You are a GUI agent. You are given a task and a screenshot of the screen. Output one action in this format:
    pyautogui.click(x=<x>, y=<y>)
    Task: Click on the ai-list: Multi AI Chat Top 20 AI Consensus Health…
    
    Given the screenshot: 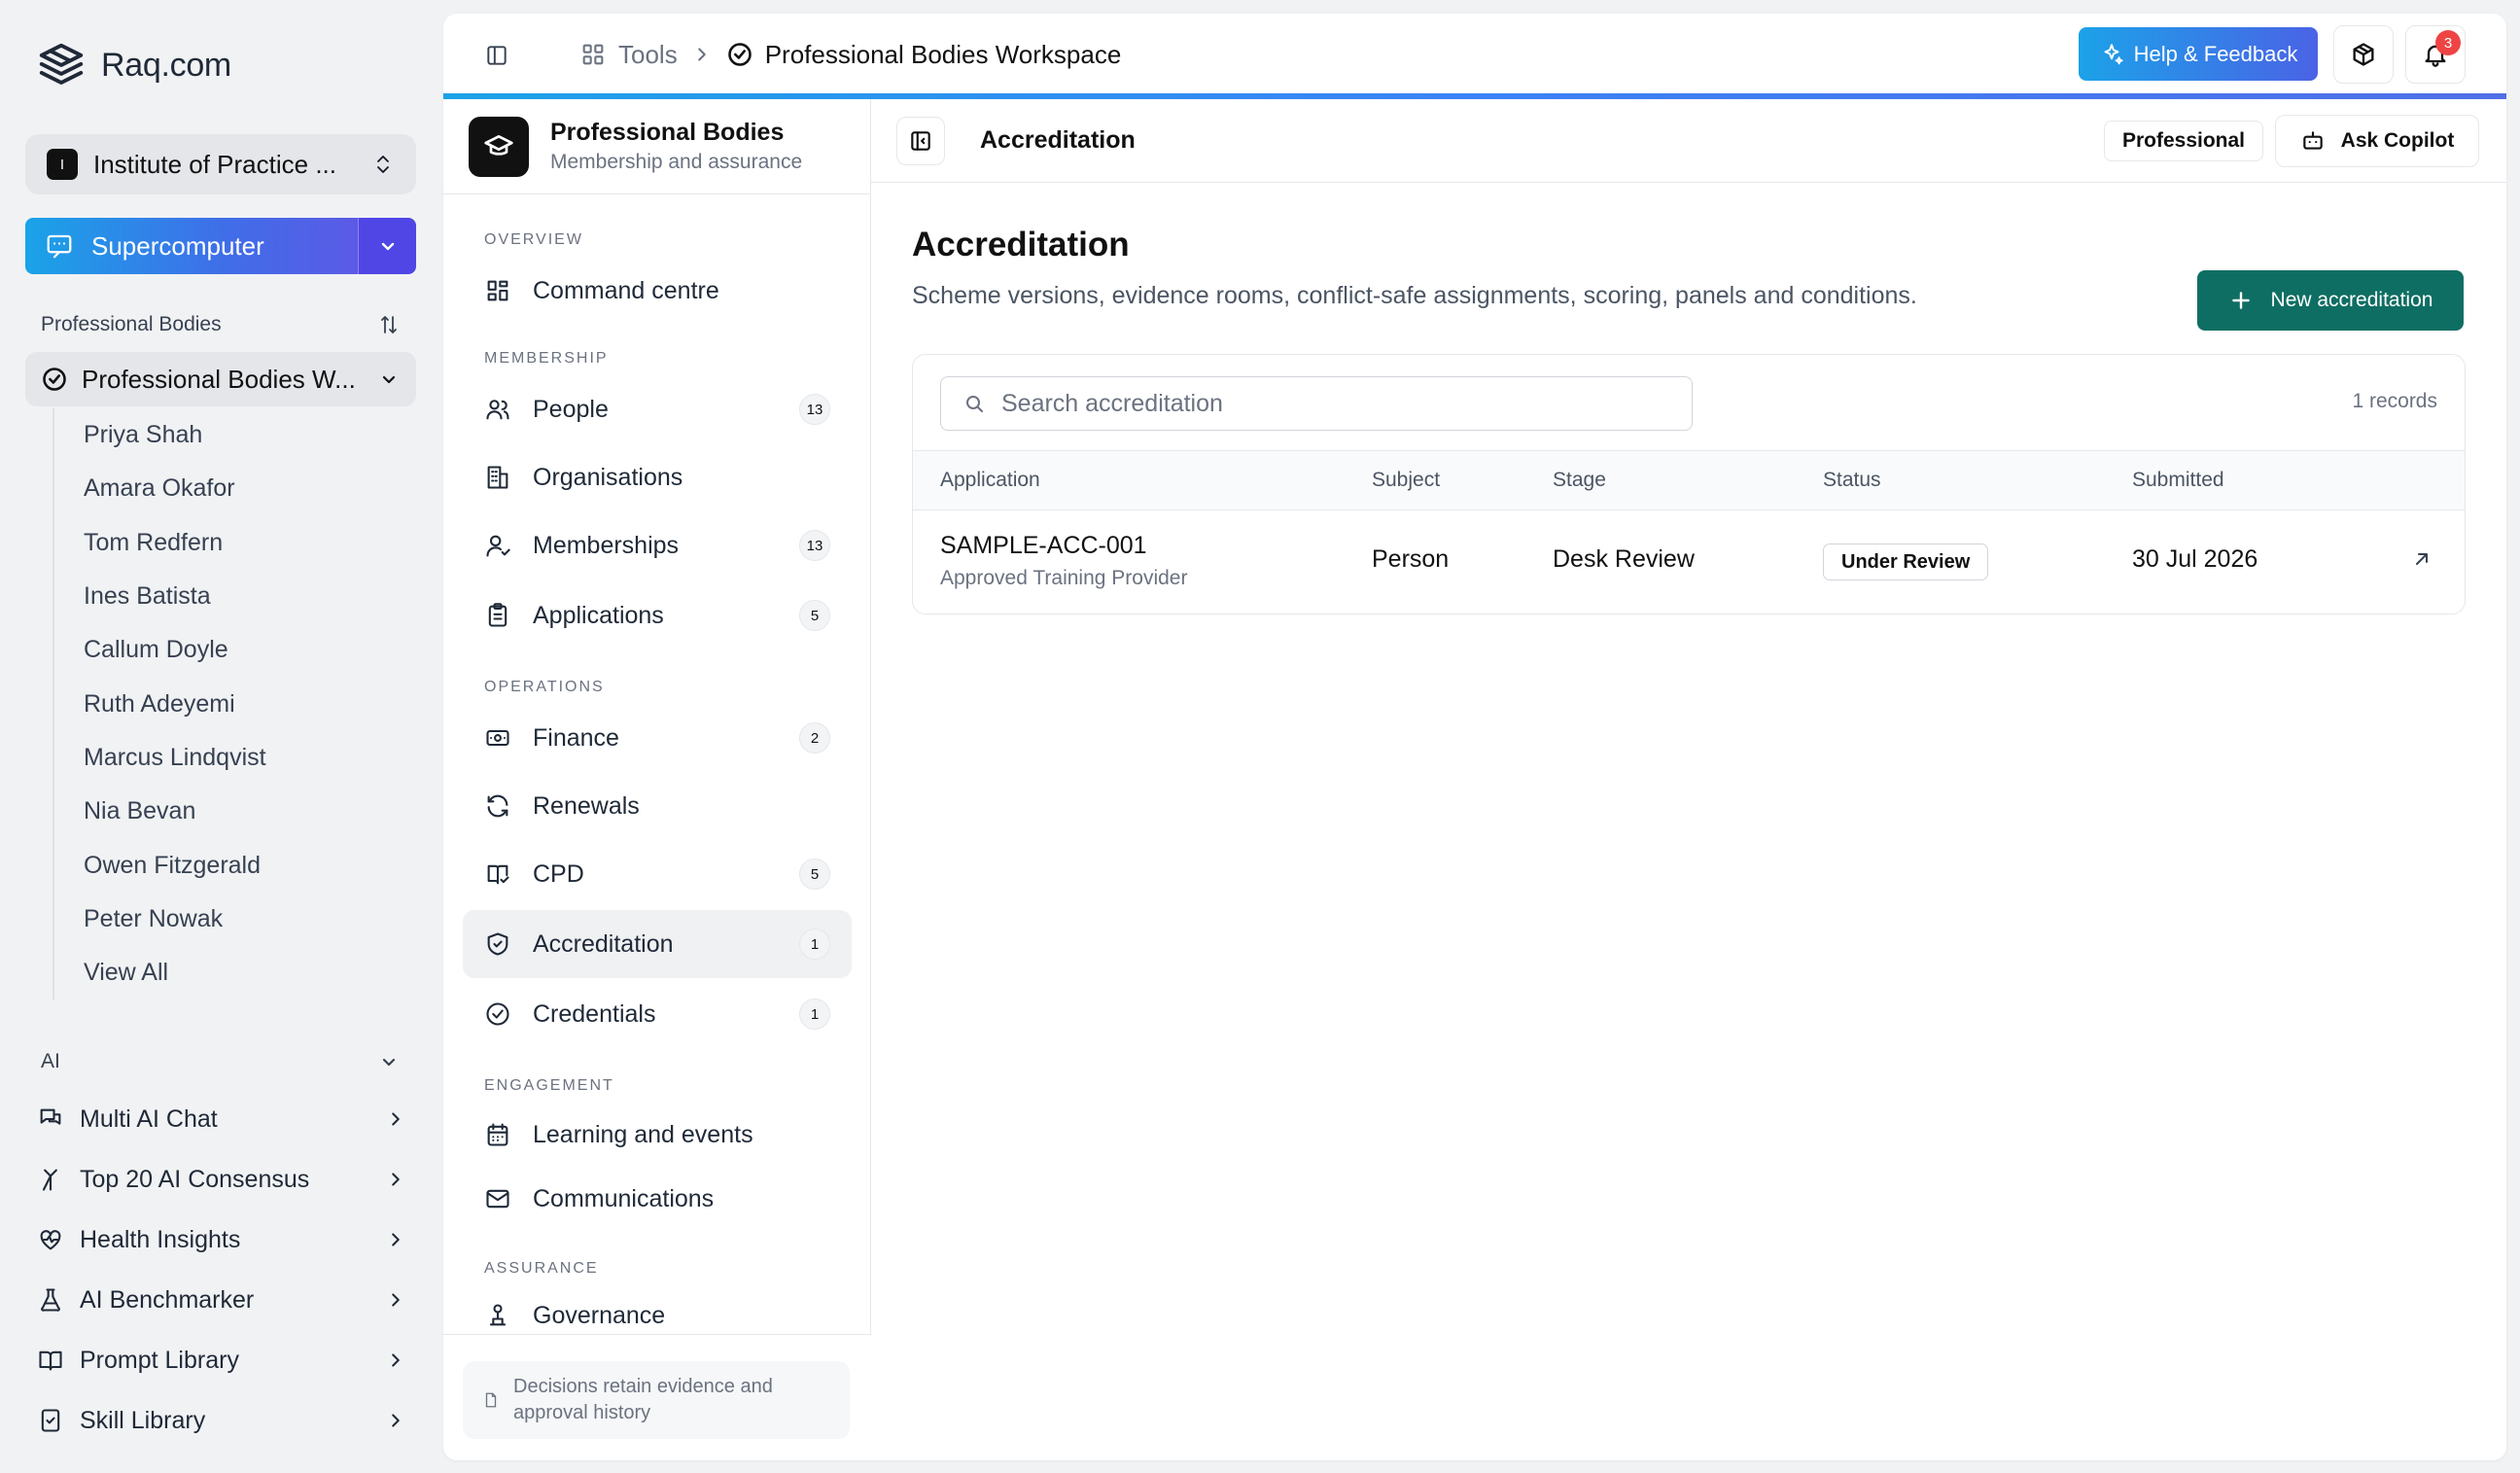 What is the action you would take?
    pyautogui.click(x=221, y=1270)
    